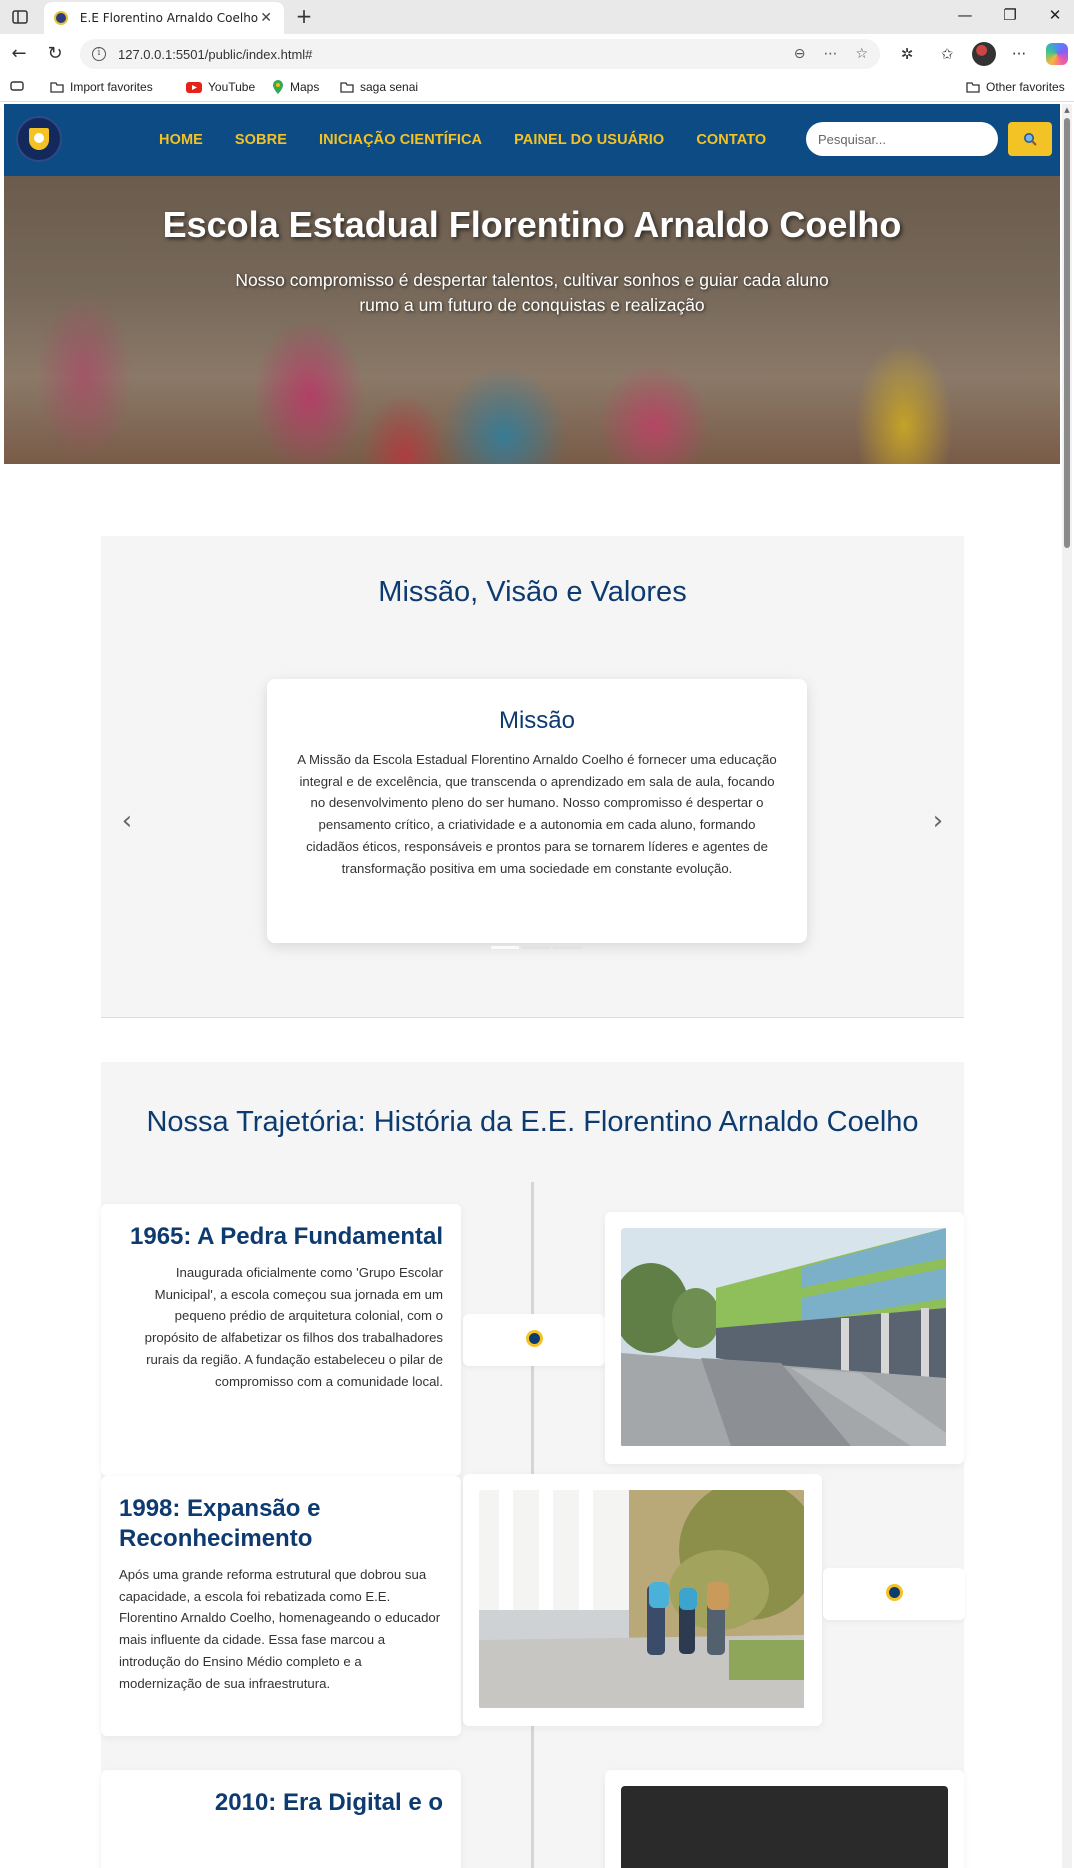 The height and width of the screenshot is (1868, 1074). I want to click on more-menu-icon: ···, so click(1019, 55).